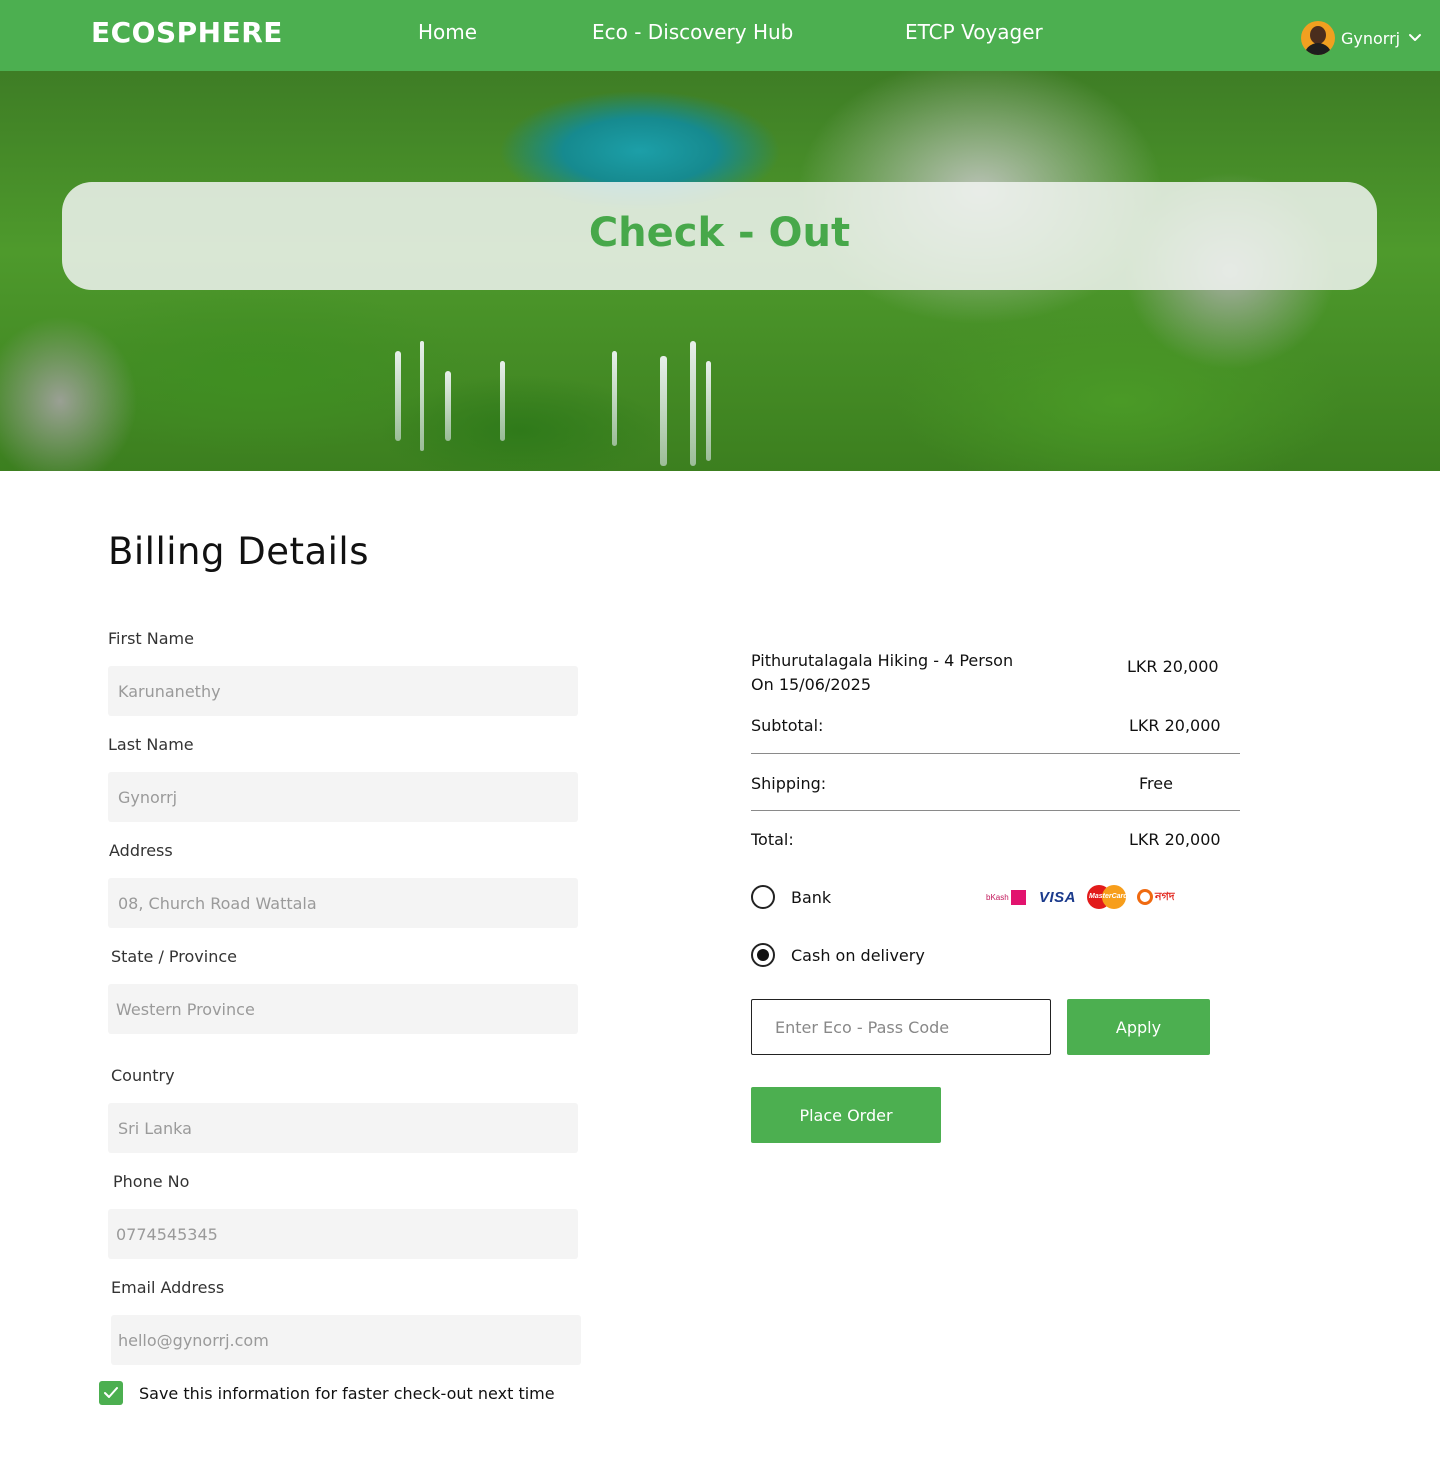 The height and width of the screenshot is (1458, 1440). What do you see at coordinates (1165, 896) in the screenshot?
I see `nagad-logo-text: নগদ` at bounding box center [1165, 896].